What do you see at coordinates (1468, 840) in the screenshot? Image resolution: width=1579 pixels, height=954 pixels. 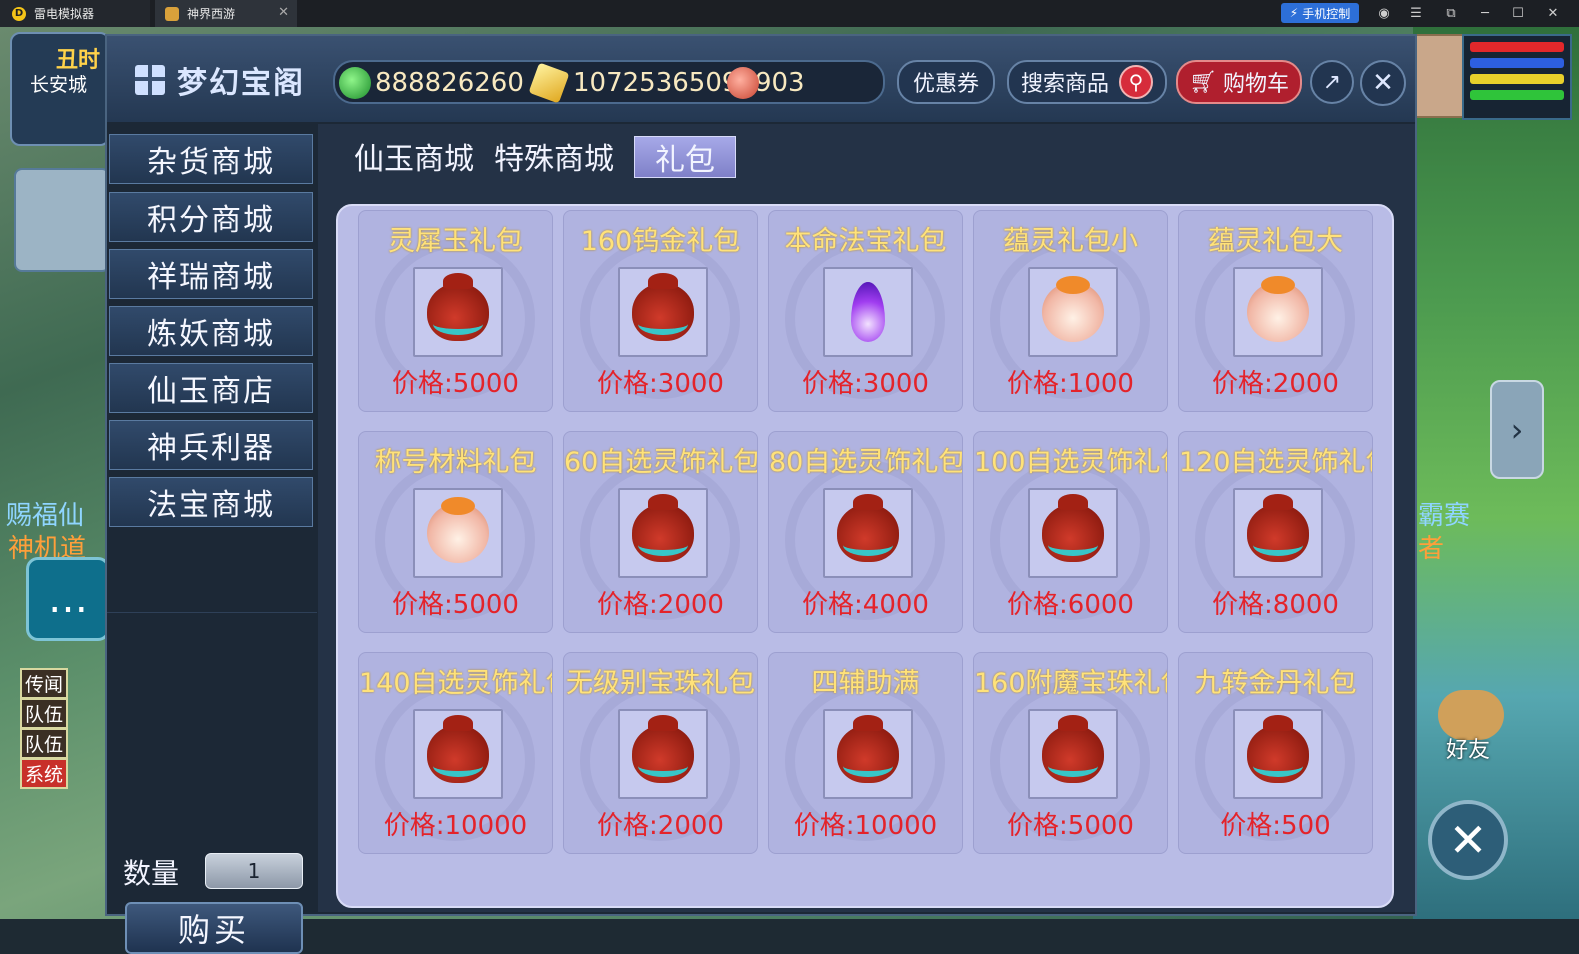 I see `close-overlay-icon: ✕` at bounding box center [1468, 840].